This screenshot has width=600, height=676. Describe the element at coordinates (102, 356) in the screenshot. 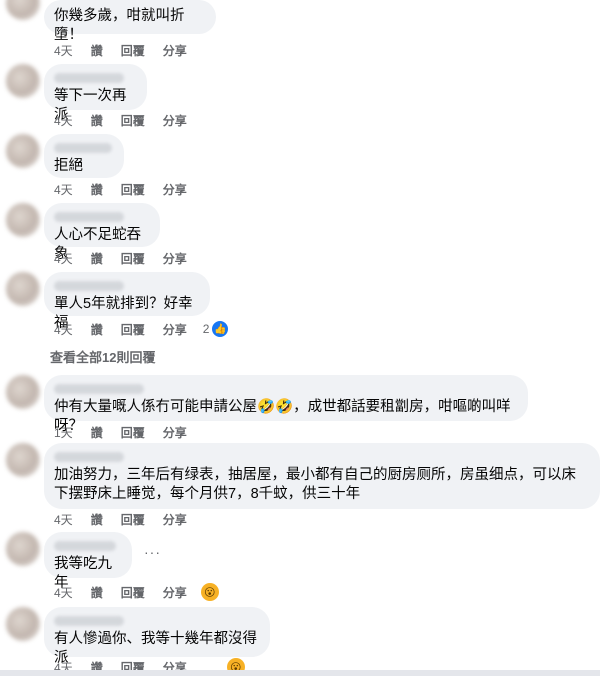

I see `view-more-replies-link: 查看全部12則回覆` at that location.